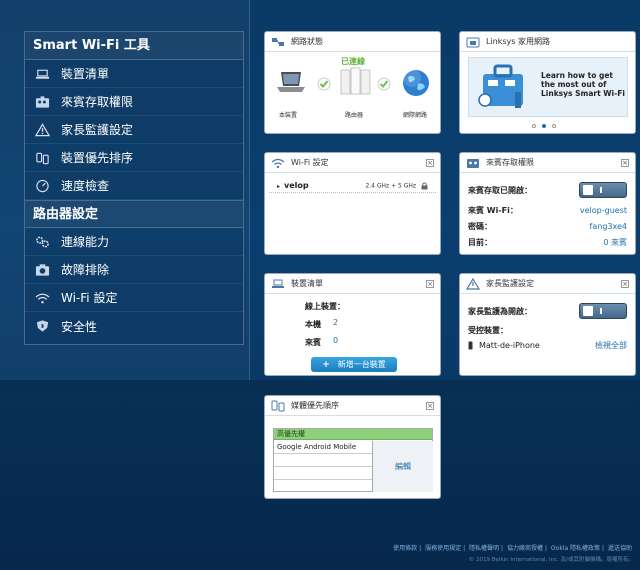 Image resolution: width=640 pixels, height=570 pixels. I want to click on toolbox-illustration-icon, so click(500, 86).